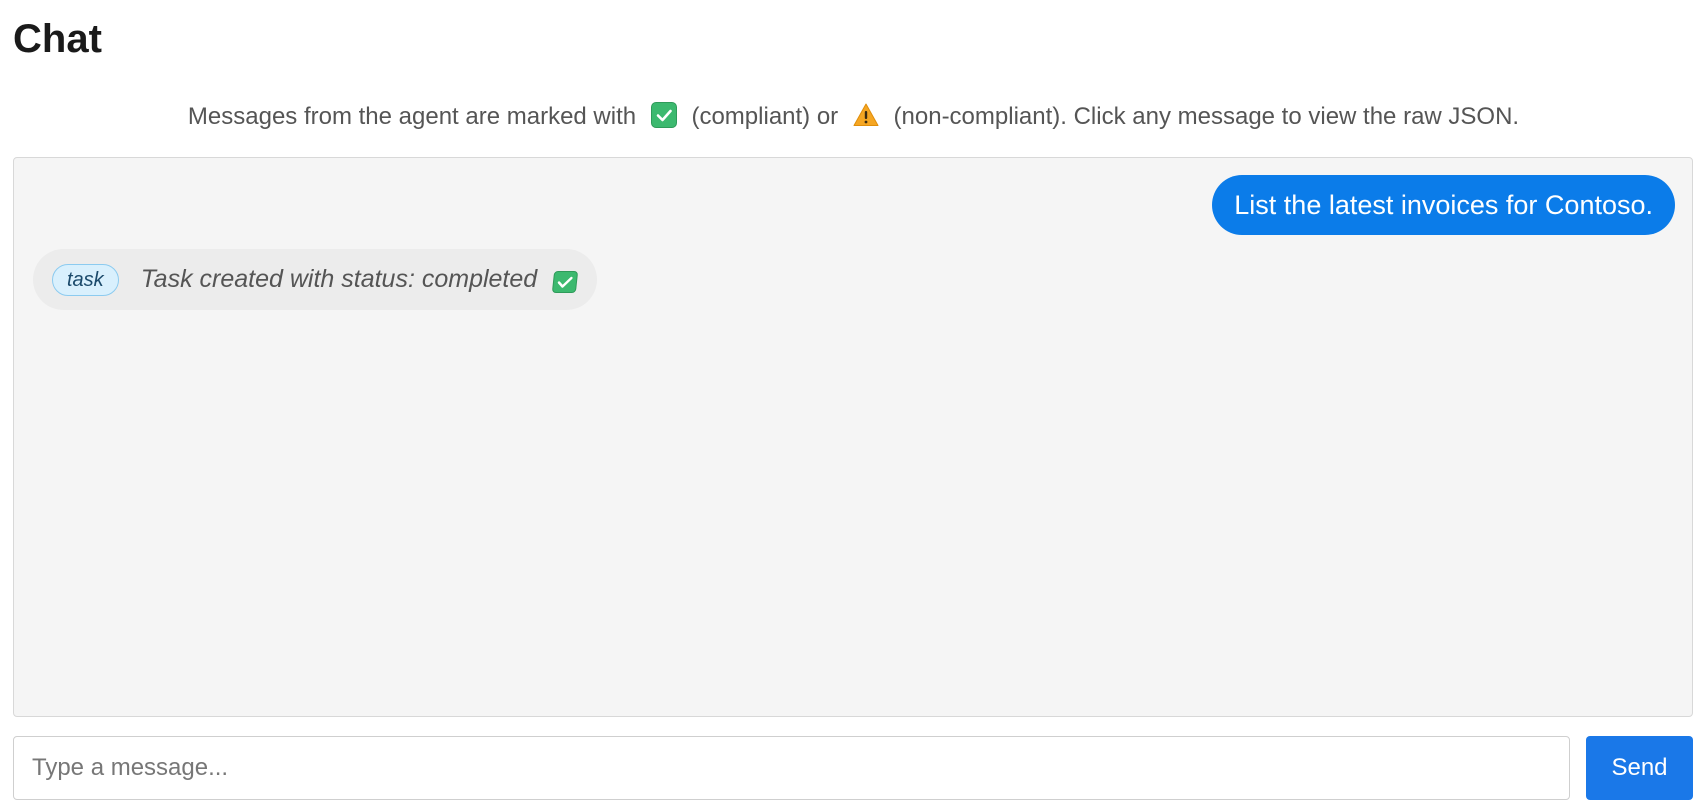 The image size is (1707, 807). I want to click on send-button: Send, so click(1639, 768).